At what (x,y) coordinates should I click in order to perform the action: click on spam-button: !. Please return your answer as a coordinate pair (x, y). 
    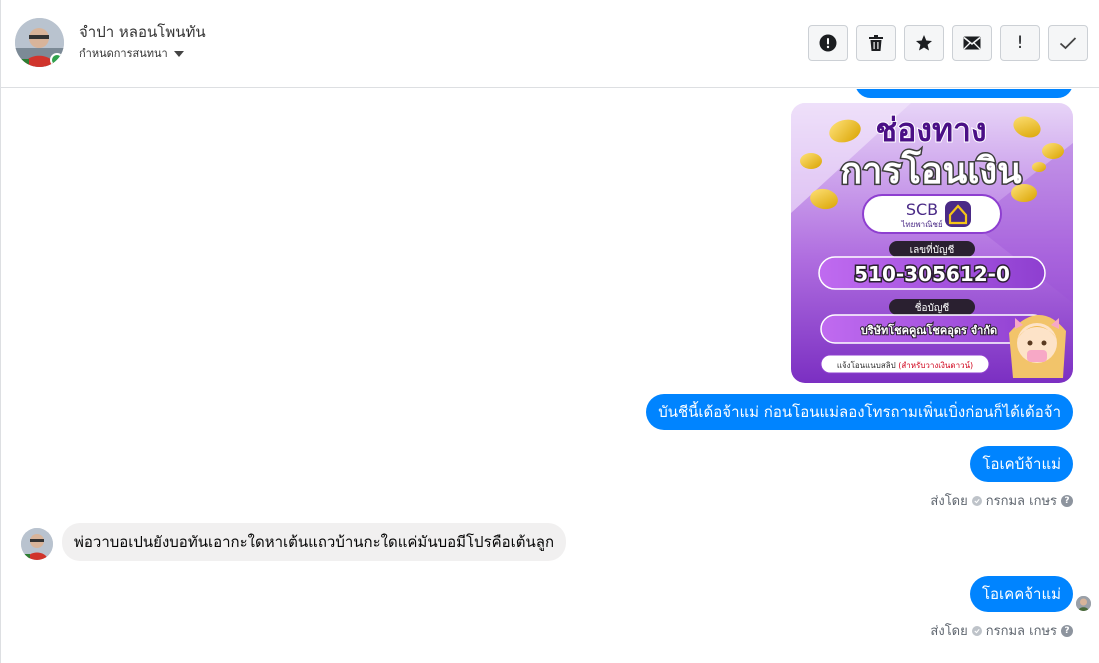
    Looking at the image, I should click on (1020, 43).